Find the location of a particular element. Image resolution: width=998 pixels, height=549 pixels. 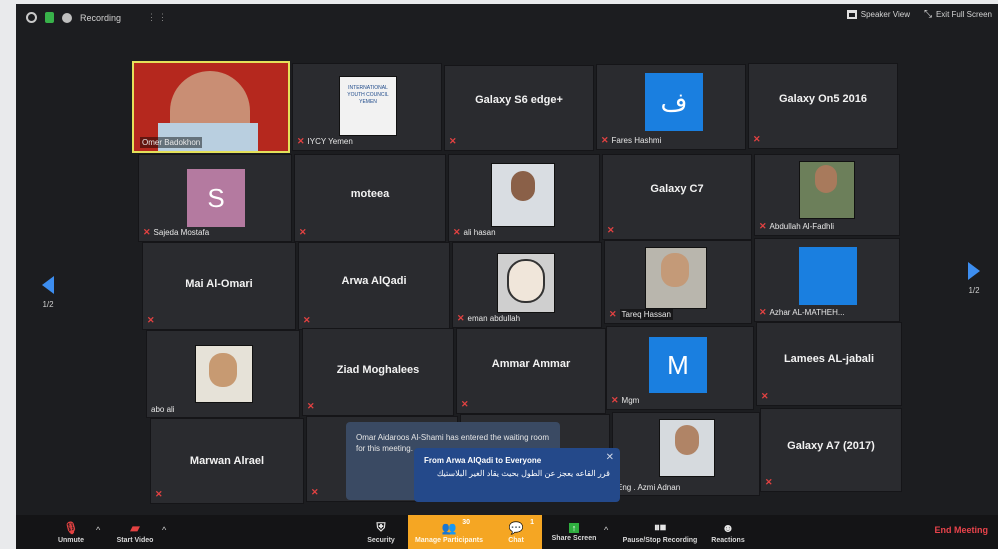

unmute-button: 🎙 Unmute is located at coordinates (71, 532).